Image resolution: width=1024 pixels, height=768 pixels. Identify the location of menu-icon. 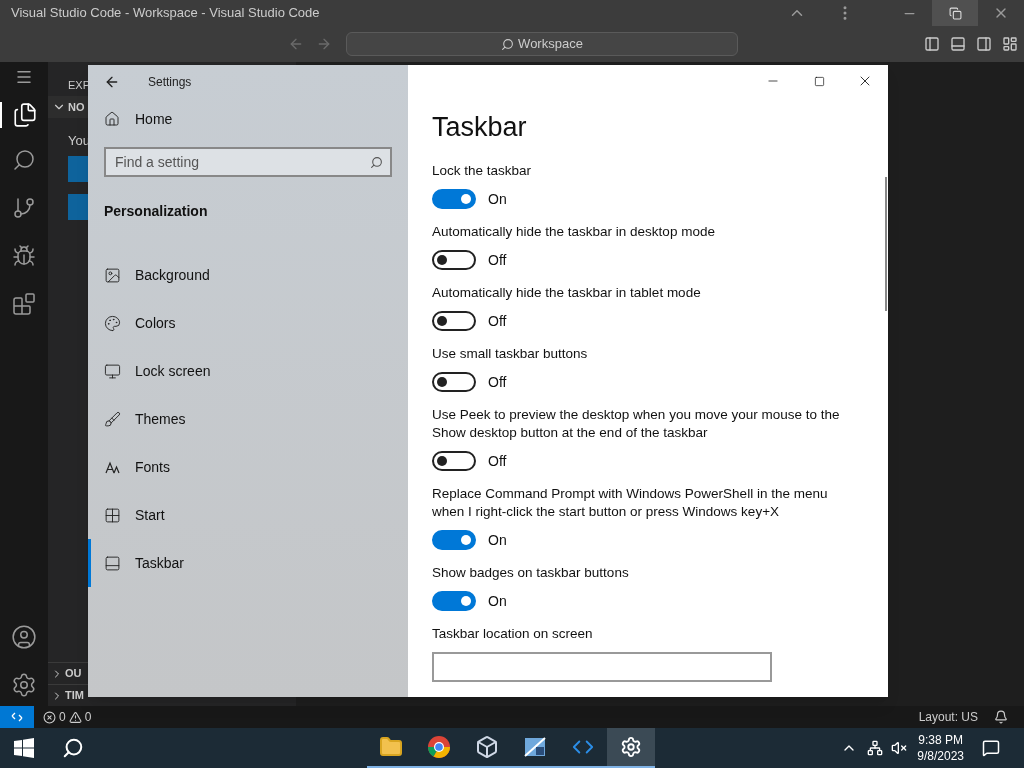
(24, 77).